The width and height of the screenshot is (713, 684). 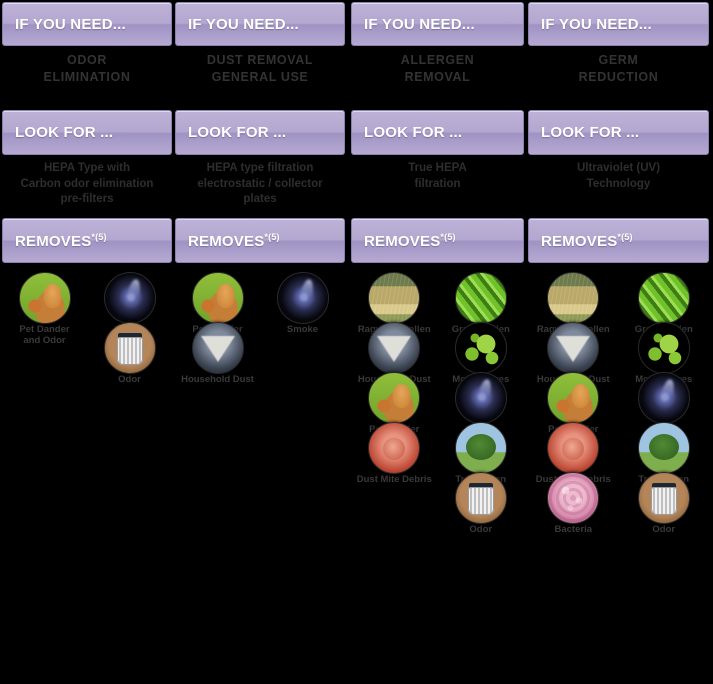 What do you see at coordinates (87, 68) in the screenshot?
I see `need-caption-1: ODOR ELIMINATION` at bounding box center [87, 68].